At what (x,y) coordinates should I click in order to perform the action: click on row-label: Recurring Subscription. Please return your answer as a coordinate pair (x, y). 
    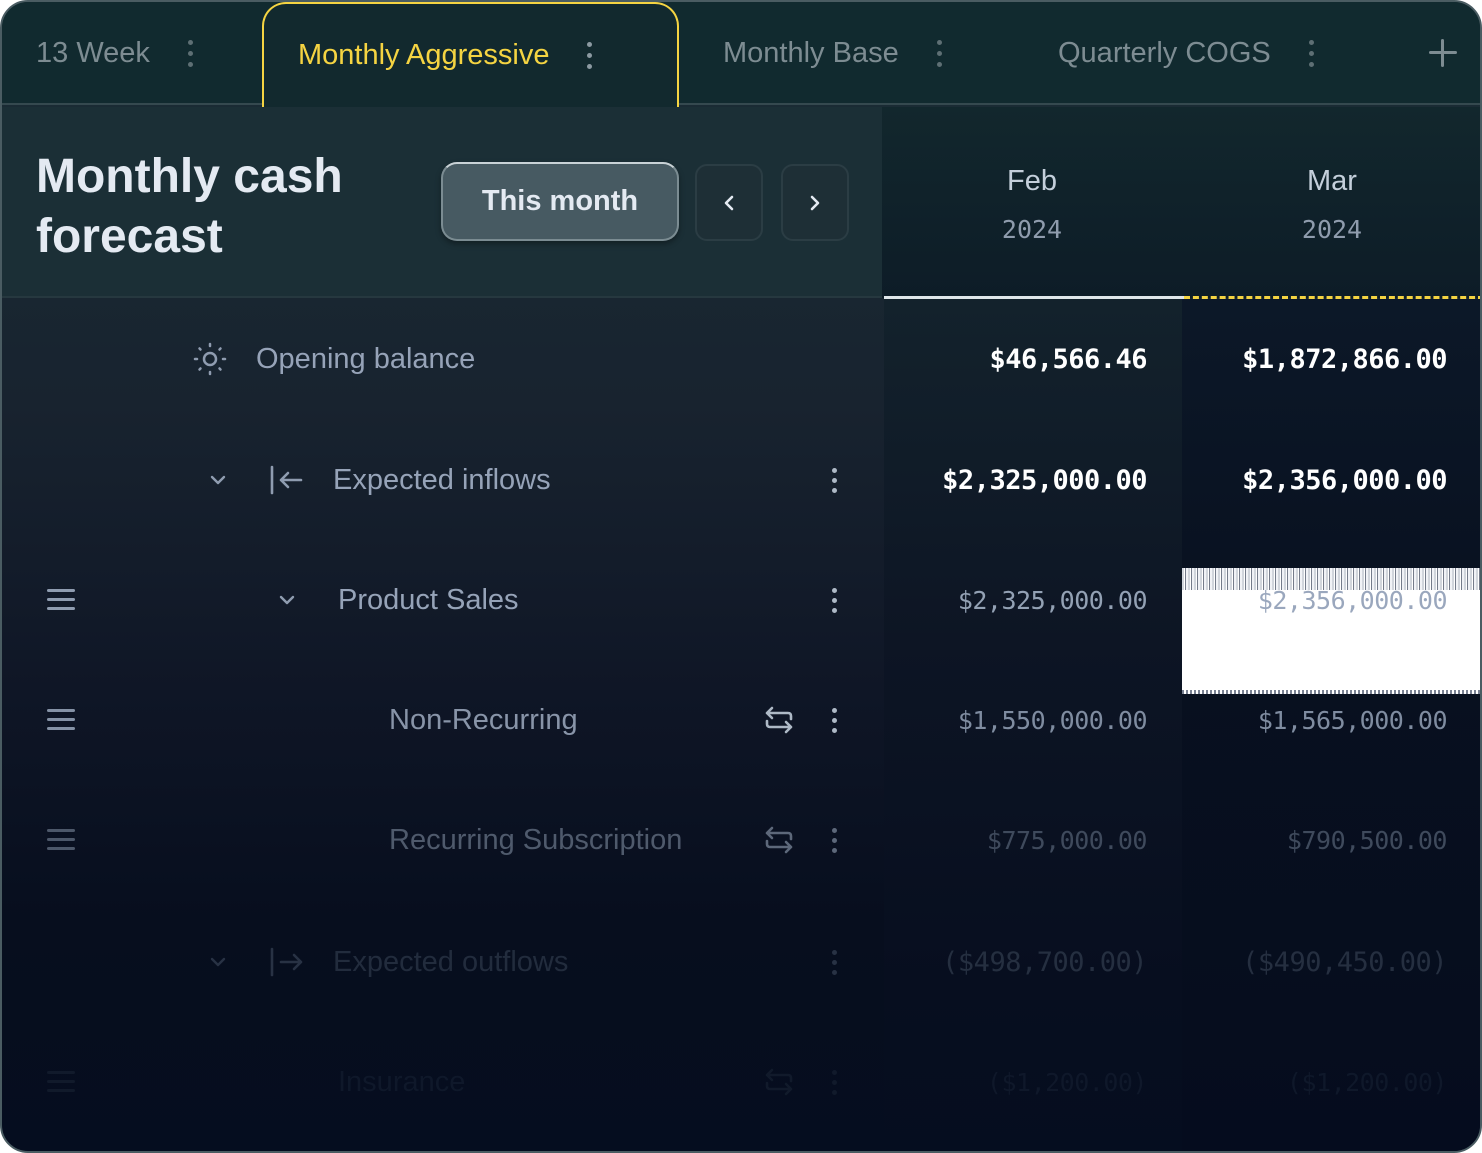
    Looking at the image, I should click on (536, 839).